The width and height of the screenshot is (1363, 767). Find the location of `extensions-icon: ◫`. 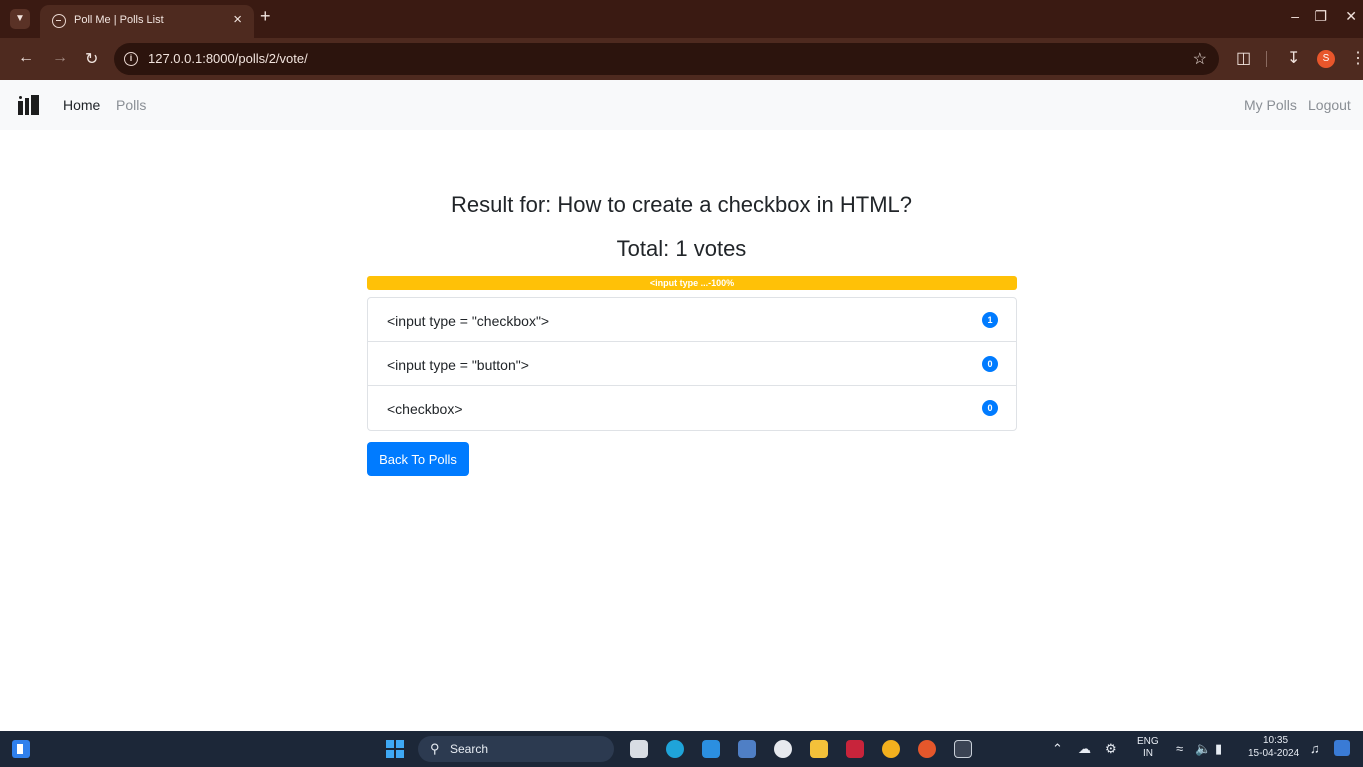

extensions-icon: ◫ is located at coordinates (1243, 58).